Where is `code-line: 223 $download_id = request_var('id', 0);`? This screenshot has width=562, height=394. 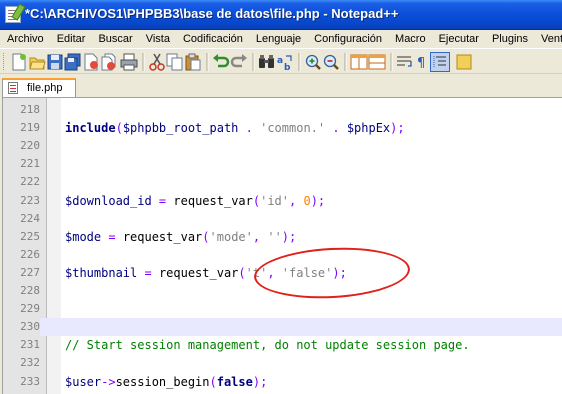 code-line: 223 $download_id = request_var('id', 0); is located at coordinates (282, 201).